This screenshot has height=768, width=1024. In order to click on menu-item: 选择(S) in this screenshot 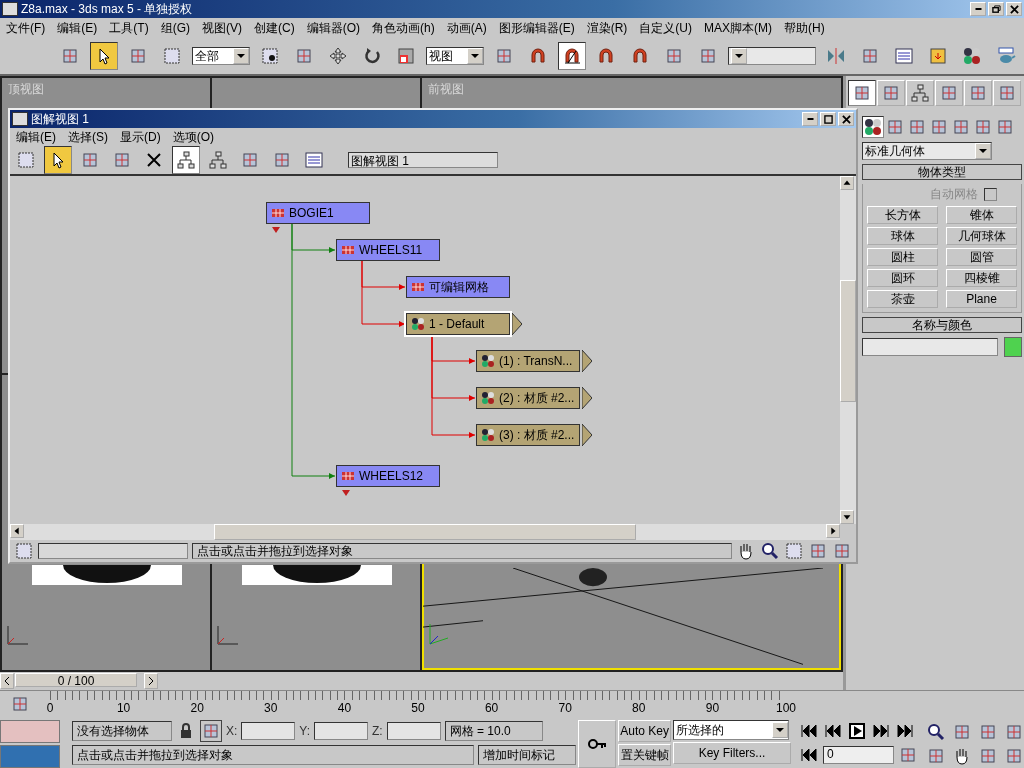, I will do `click(88, 137)`.